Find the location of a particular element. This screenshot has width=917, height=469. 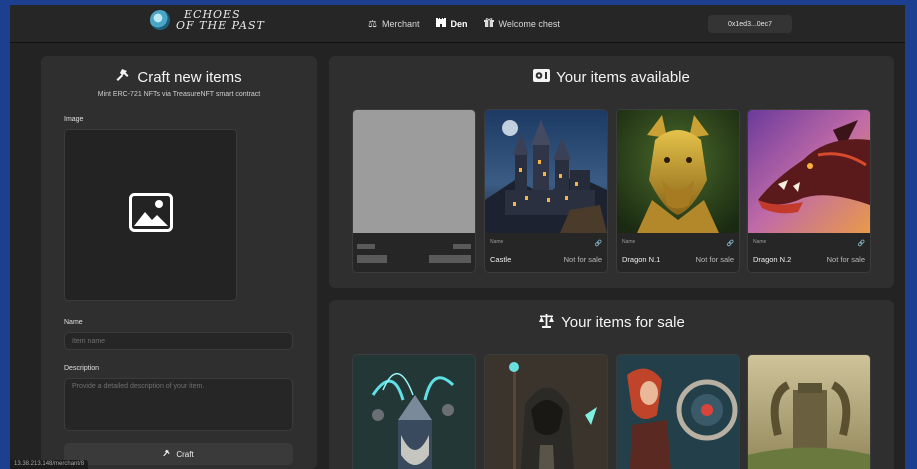

item-meta: Name 🔗 Dragon N.1 Not for sale is located at coordinates (678, 252).